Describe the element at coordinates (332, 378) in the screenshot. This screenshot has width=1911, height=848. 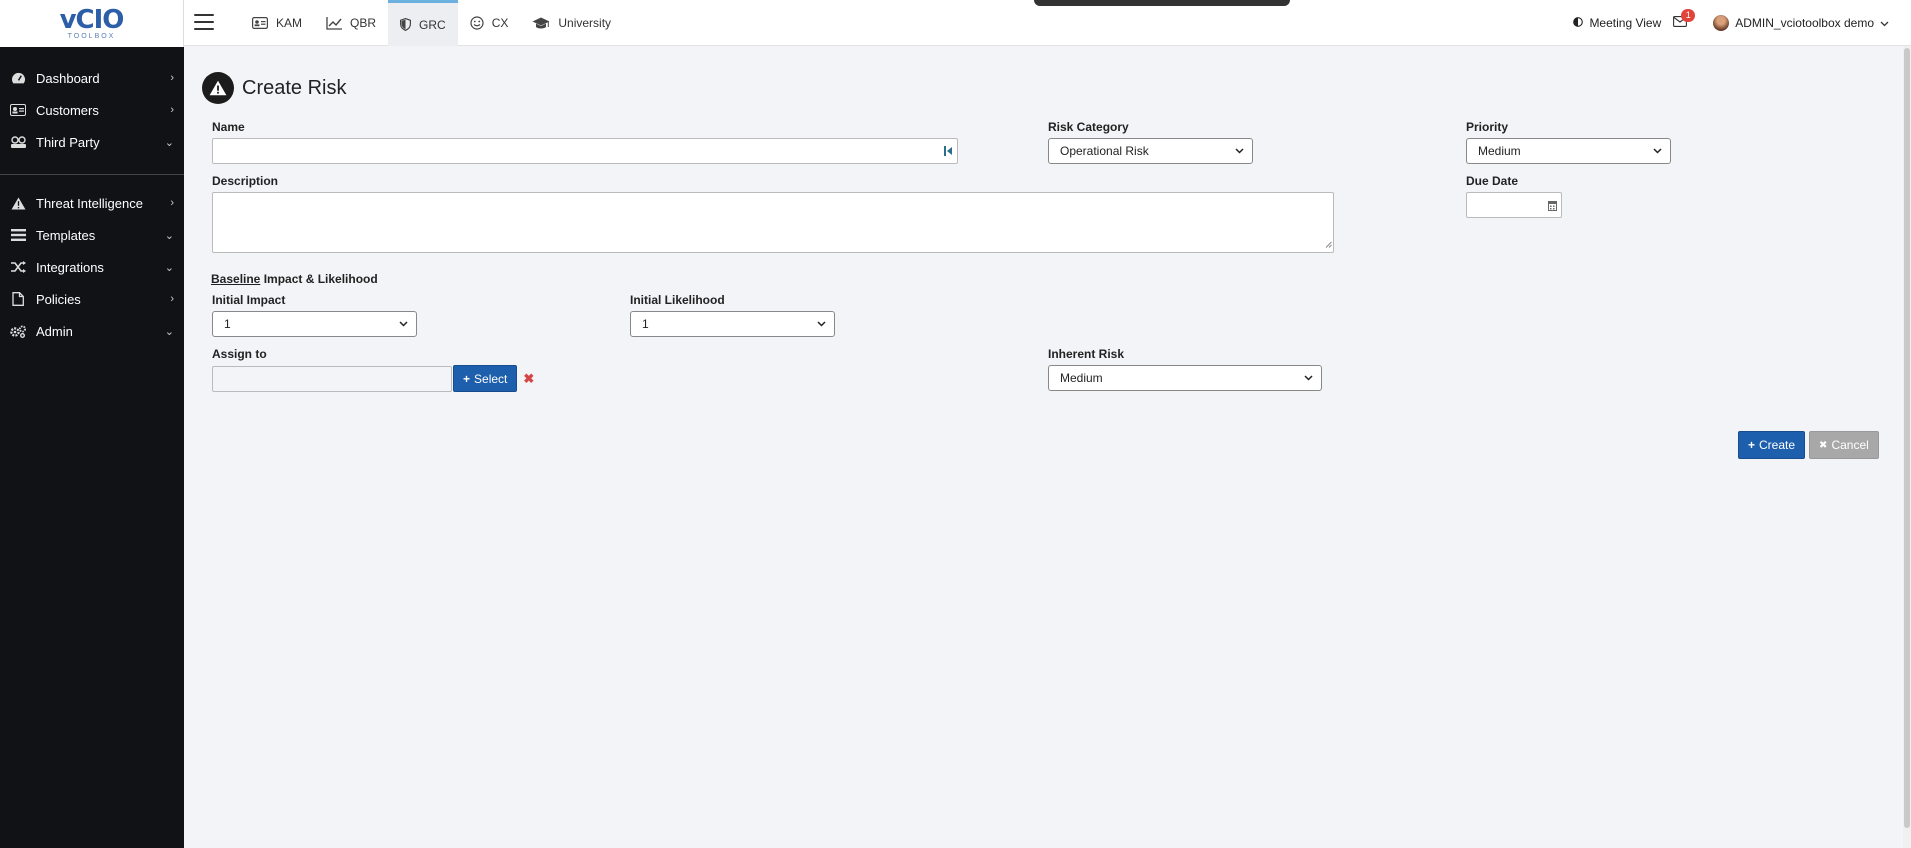
I see `assign-to-input` at that location.